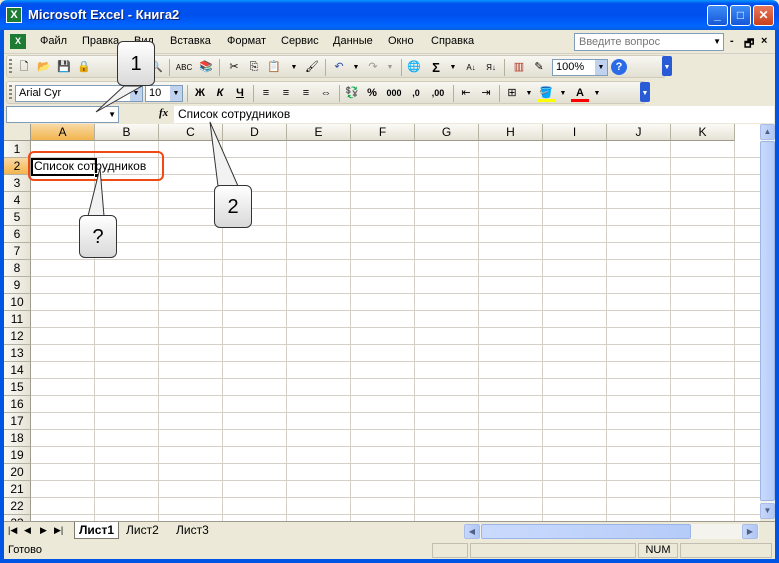  What do you see at coordinates (401, 41) in the screenshot?
I see `menu-window: Окно` at bounding box center [401, 41].